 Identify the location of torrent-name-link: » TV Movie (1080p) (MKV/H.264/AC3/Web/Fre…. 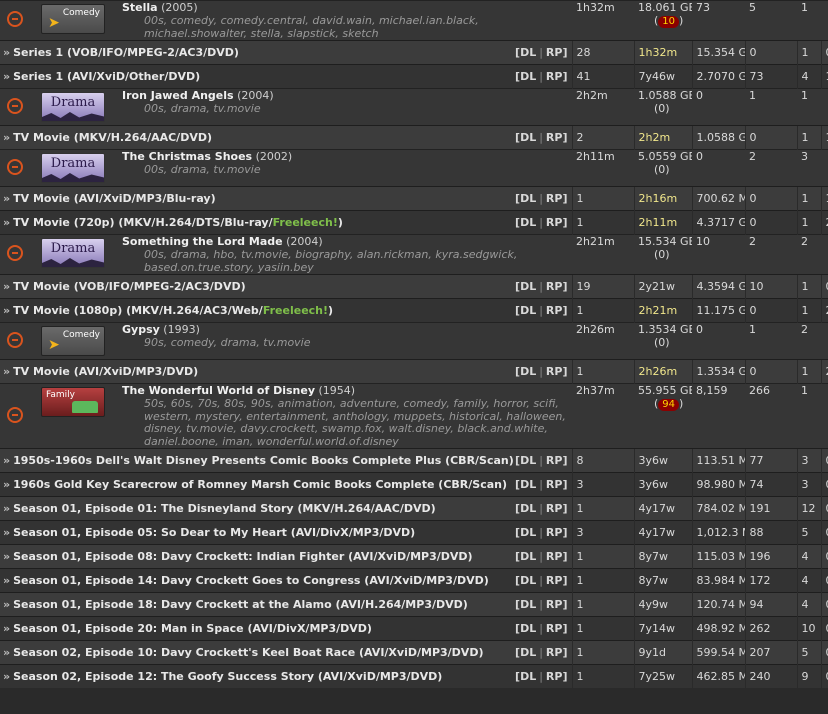
(168, 311).